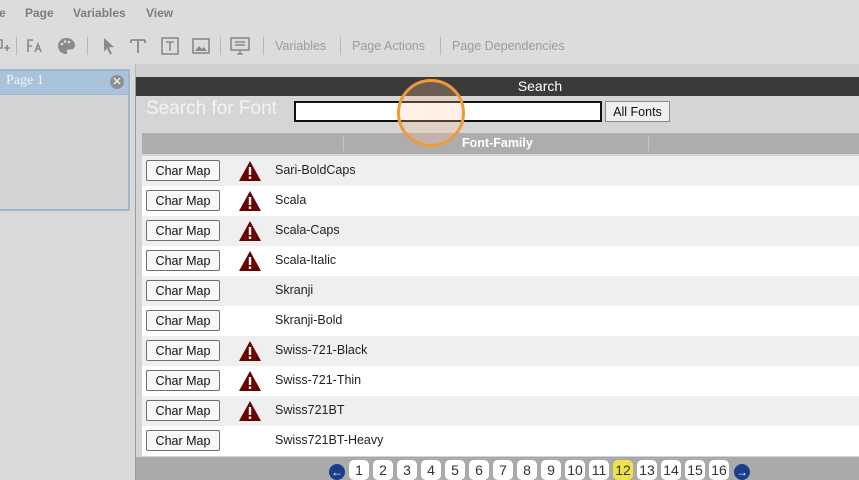 This screenshot has height=480, width=859. I want to click on page-number-16: 16, so click(719, 470).